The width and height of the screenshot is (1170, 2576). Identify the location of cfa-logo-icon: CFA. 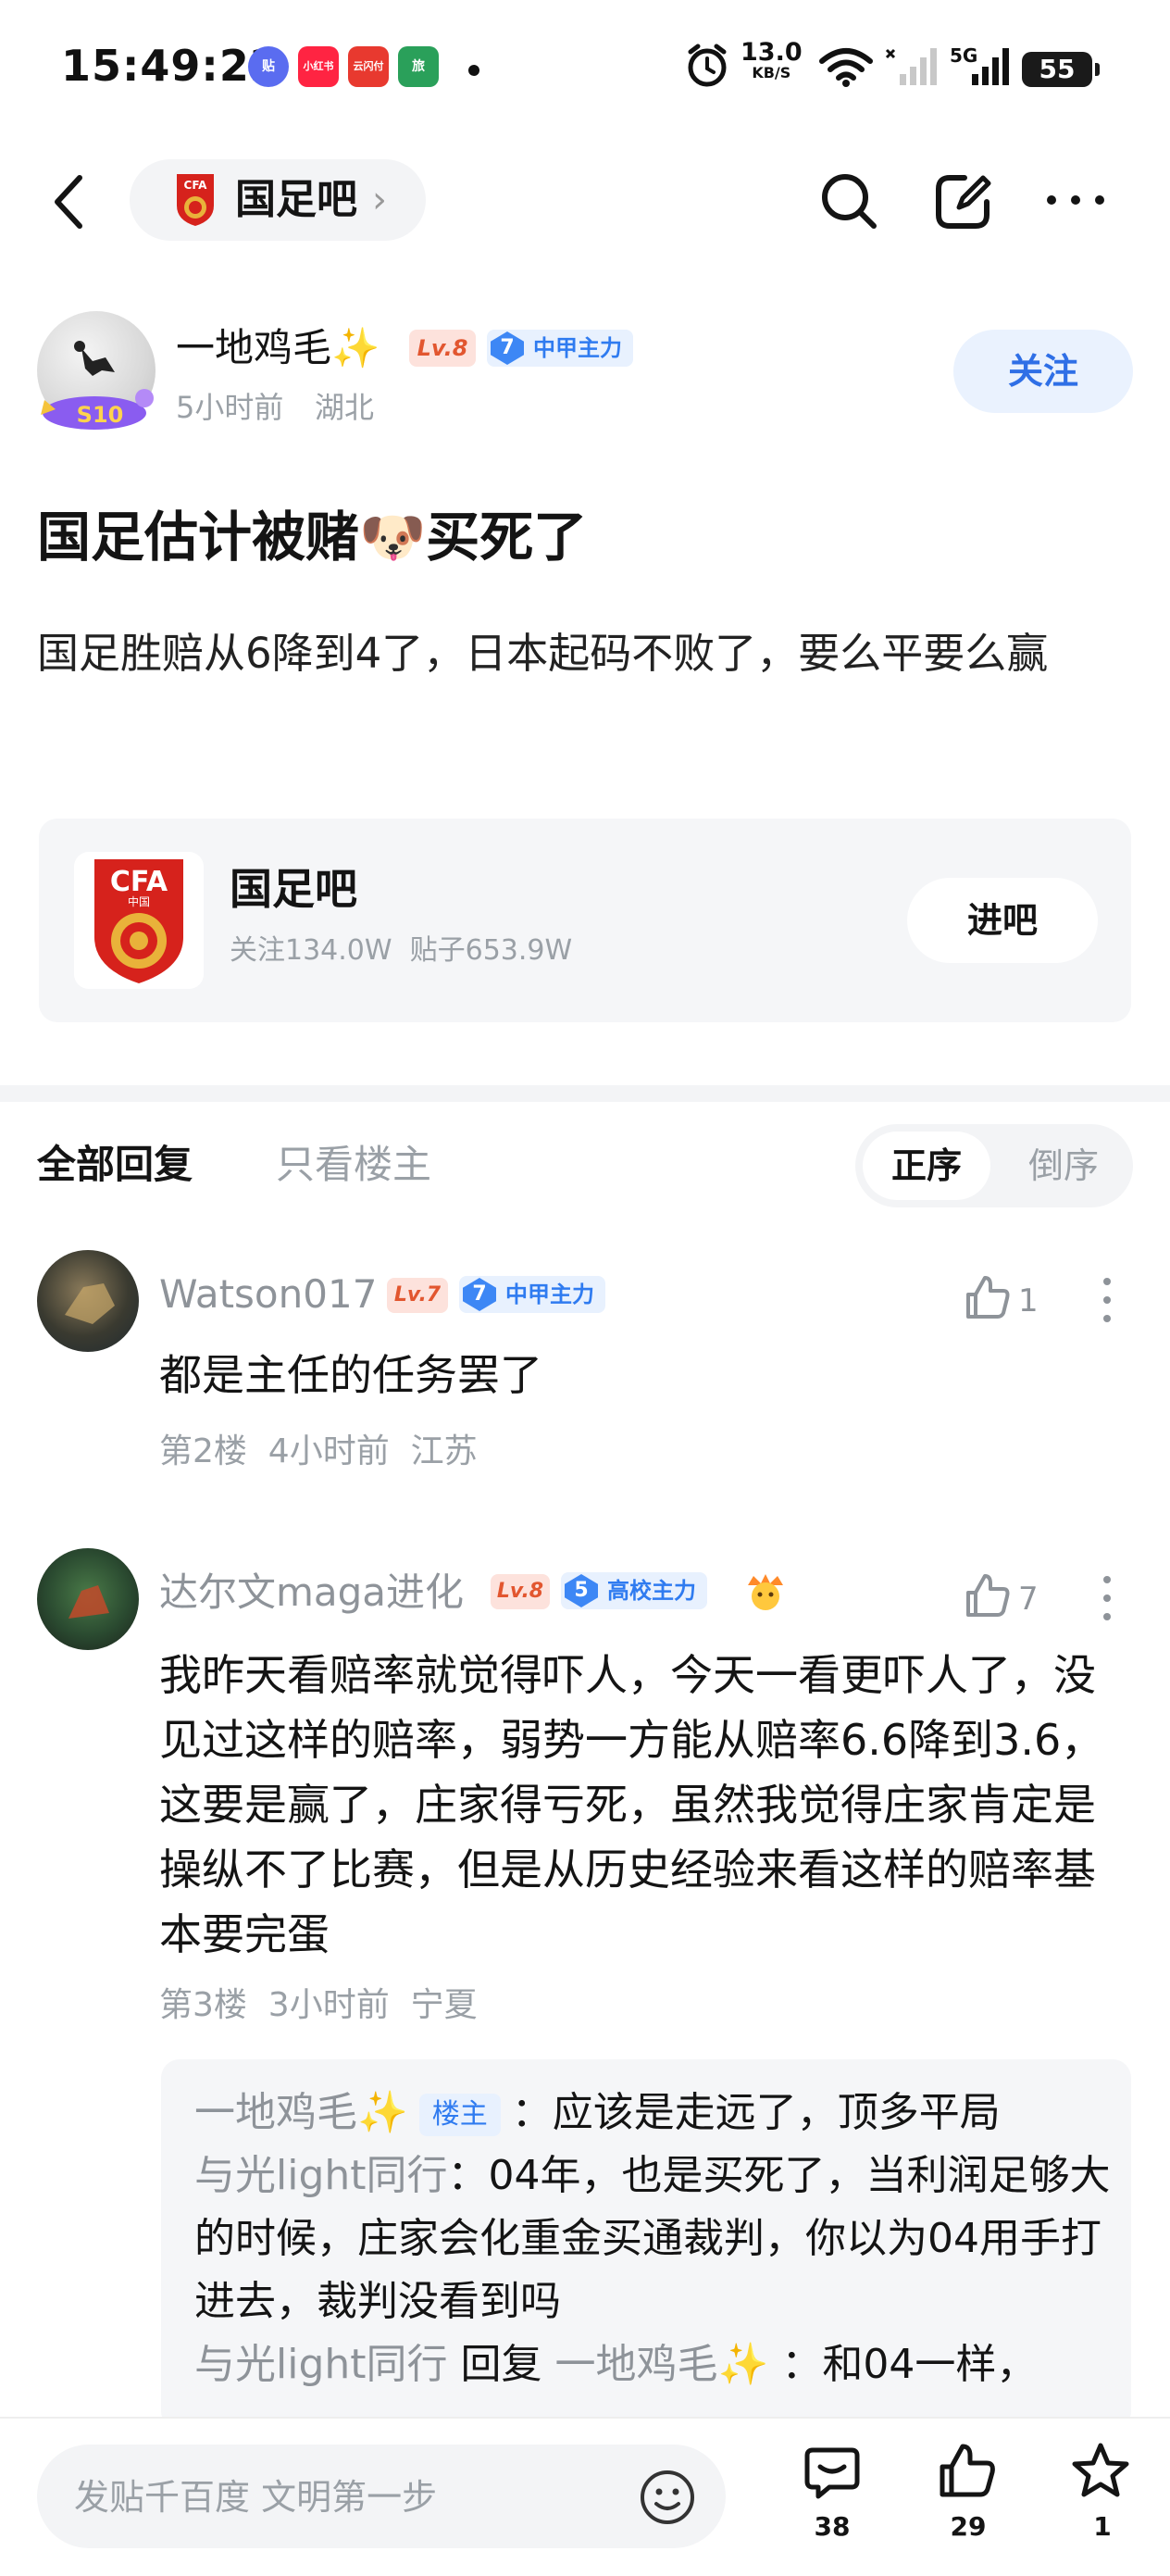
(195, 200).